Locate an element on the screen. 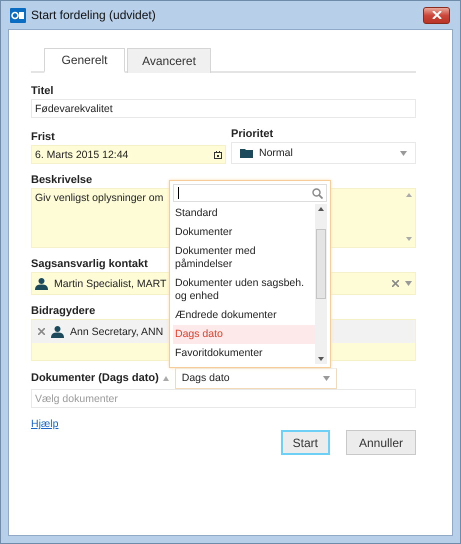 This screenshot has width=461, height=544. field-label: Sagsansvarlig kontakt is located at coordinates (89, 264).